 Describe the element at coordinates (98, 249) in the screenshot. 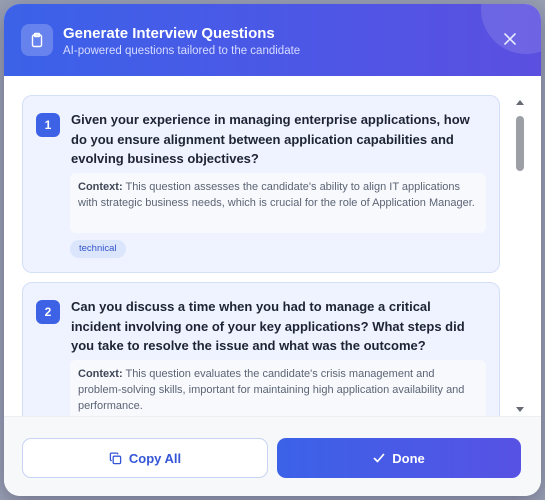

I see `category-tag: technical` at that location.